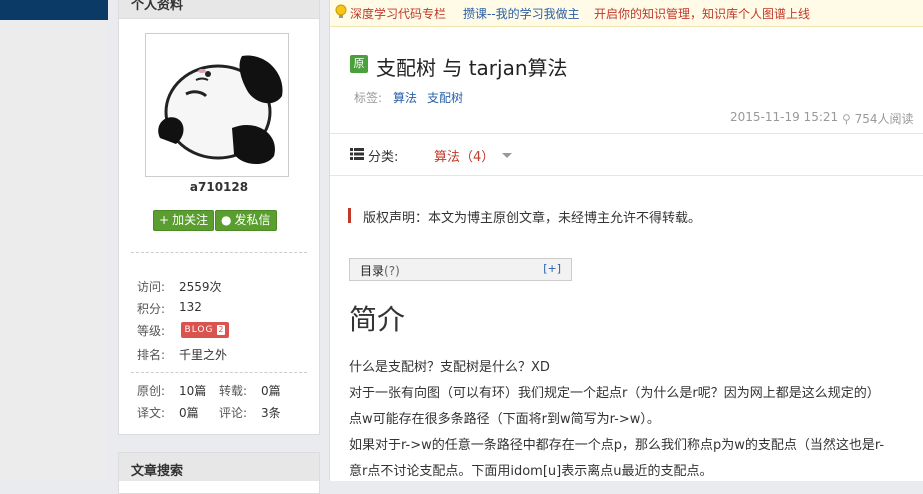 The image size is (923, 494). Describe the element at coordinates (157, 6) in the screenshot. I see `profile-title: 个人资料` at that location.